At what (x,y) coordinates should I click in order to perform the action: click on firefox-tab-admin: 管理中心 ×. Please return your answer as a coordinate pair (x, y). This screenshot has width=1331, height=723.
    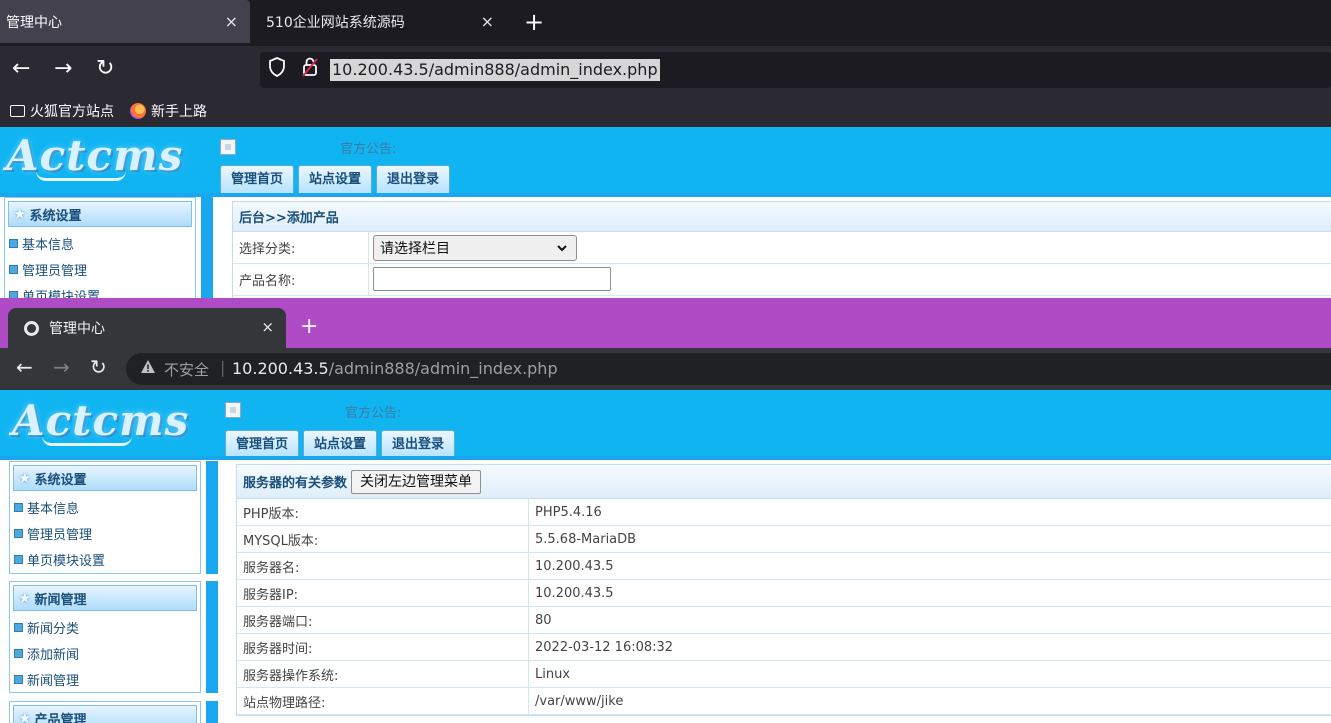
    Looking at the image, I should click on (125, 21).